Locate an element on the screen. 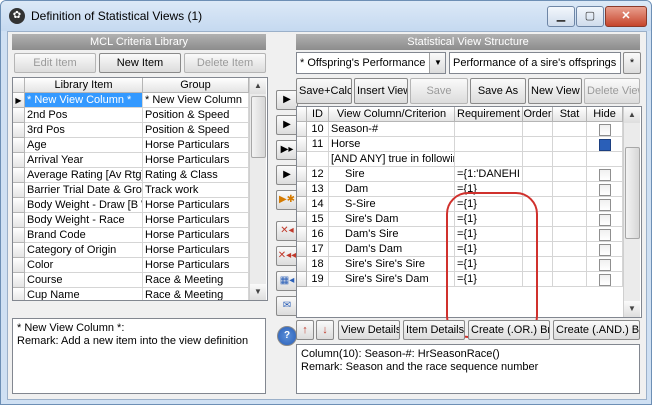 The width and height of the screenshot is (652, 405). create-and-branch-button: Create (.AND.) Br is located at coordinates (596, 330).